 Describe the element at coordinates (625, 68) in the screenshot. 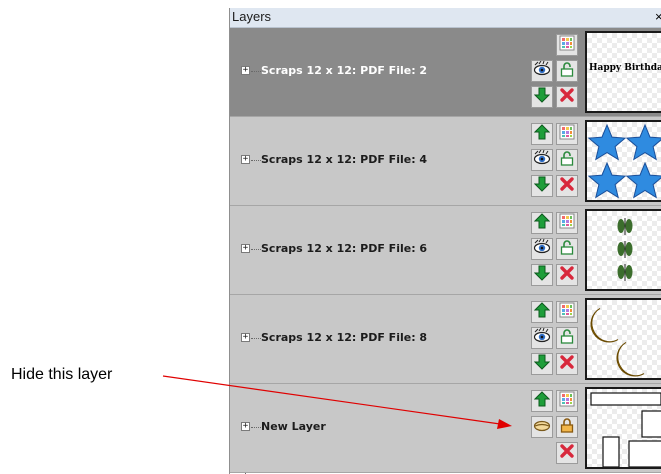

I see `thumbnail-text: Happy Birthday` at that location.